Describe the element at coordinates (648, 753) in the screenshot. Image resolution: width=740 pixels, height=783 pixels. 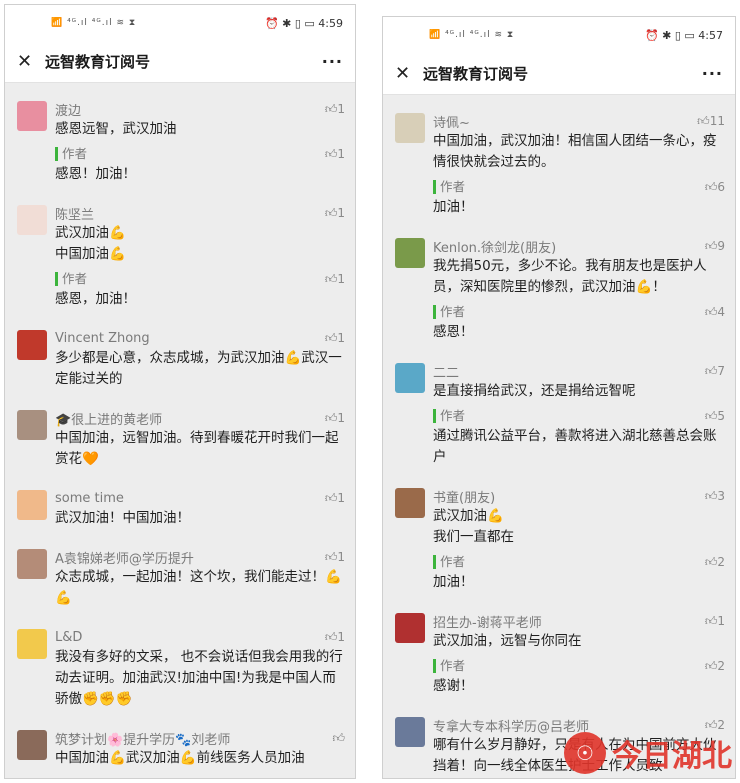
I see `watermark-logo: ☉ 今日湖北` at that location.